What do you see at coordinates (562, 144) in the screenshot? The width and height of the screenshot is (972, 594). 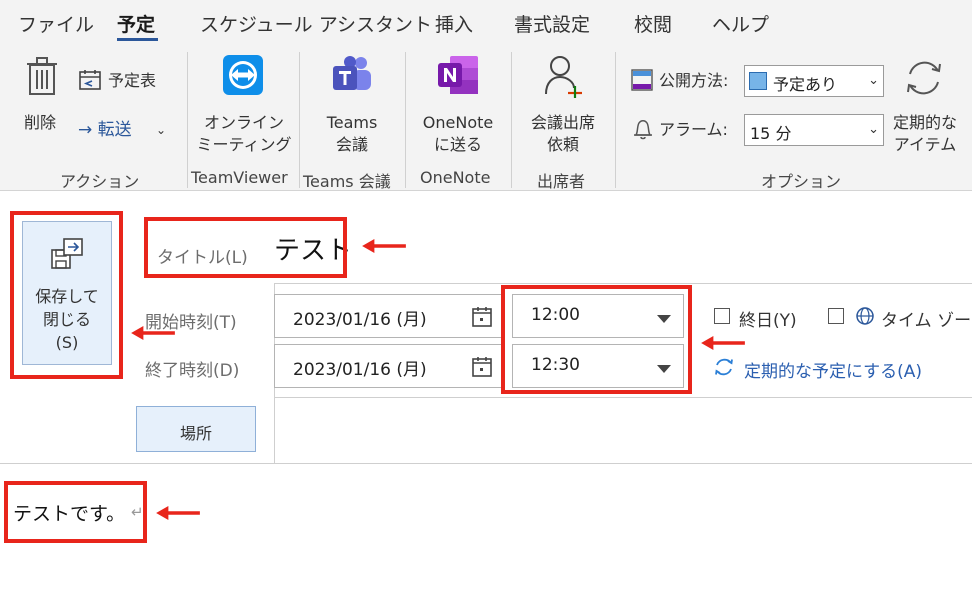 I see `attendees-label-2: 依頼` at bounding box center [562, 144].